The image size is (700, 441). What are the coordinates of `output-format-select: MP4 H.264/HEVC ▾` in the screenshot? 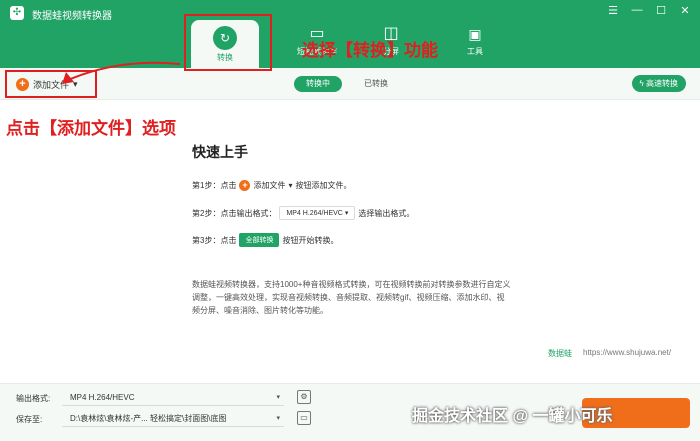 It's located at (173, 397).